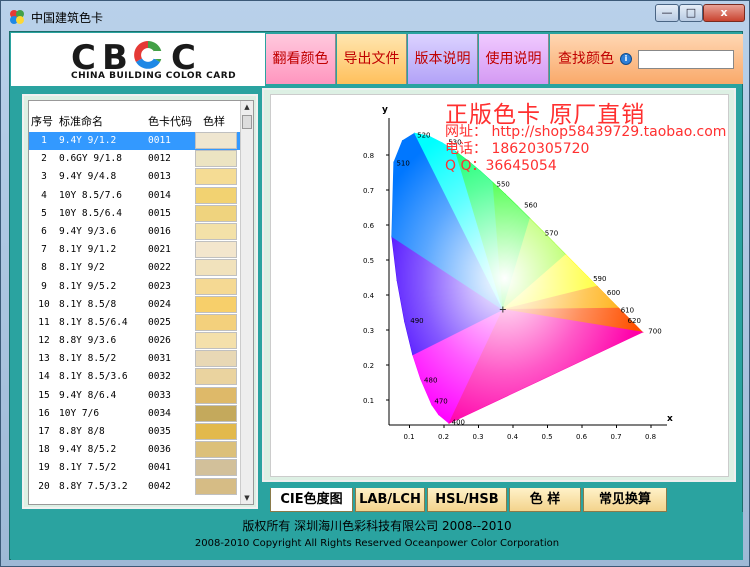 Image resolution: width=750 pixels, height=567 pixels. Describe the element at coordinates (159, 431) in the screenshot. I see `row-card-code: 0035` at that location.